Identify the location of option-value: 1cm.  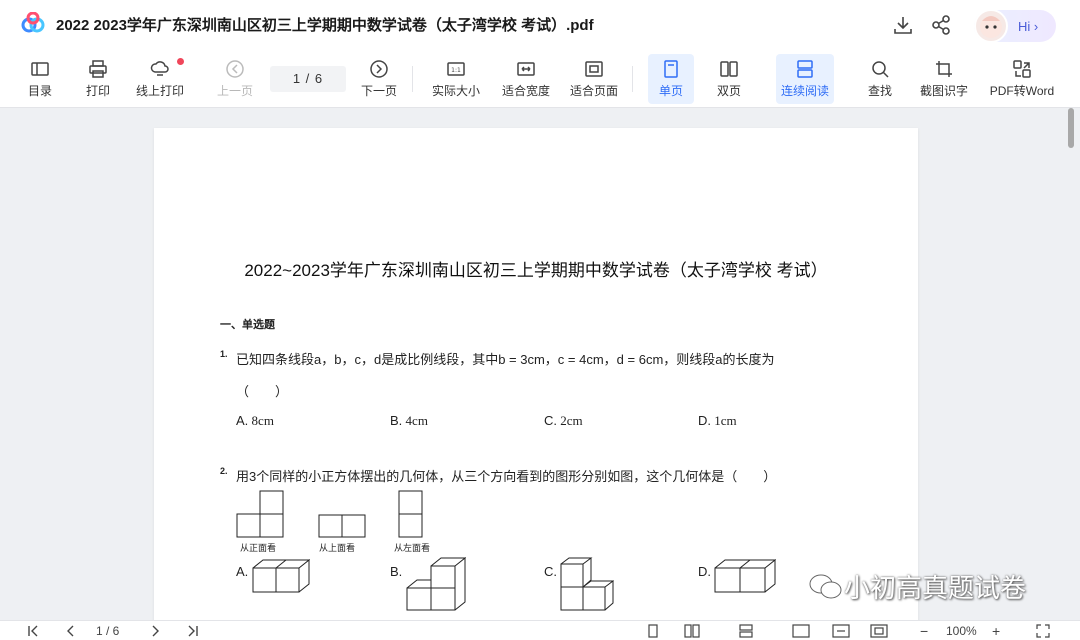
(725, 420).